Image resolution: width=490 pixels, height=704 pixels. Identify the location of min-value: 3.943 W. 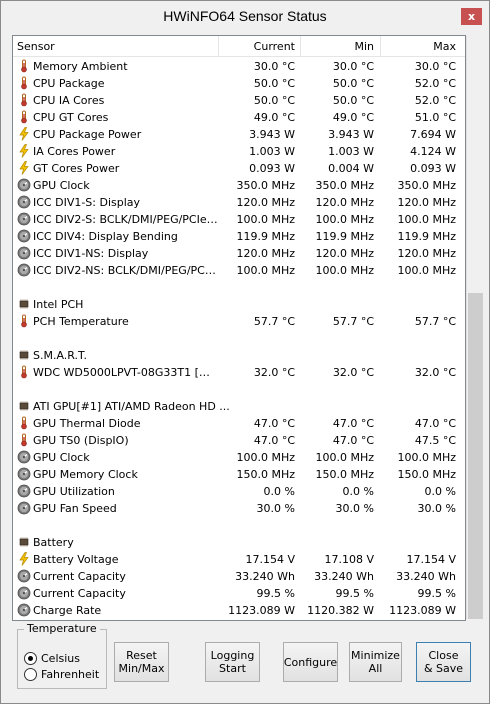
(351, 134).